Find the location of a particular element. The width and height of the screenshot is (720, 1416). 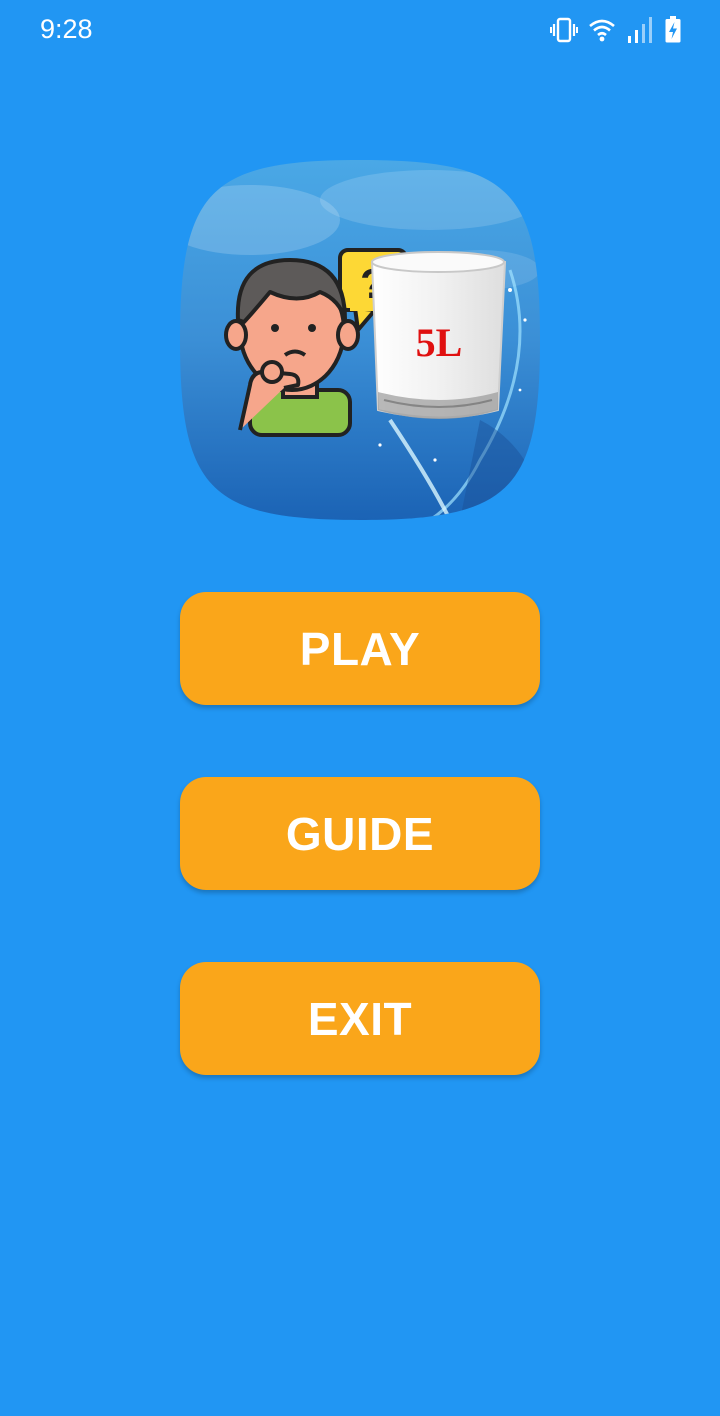

status-bar: 9:28 is located at coordinates (360, 32).